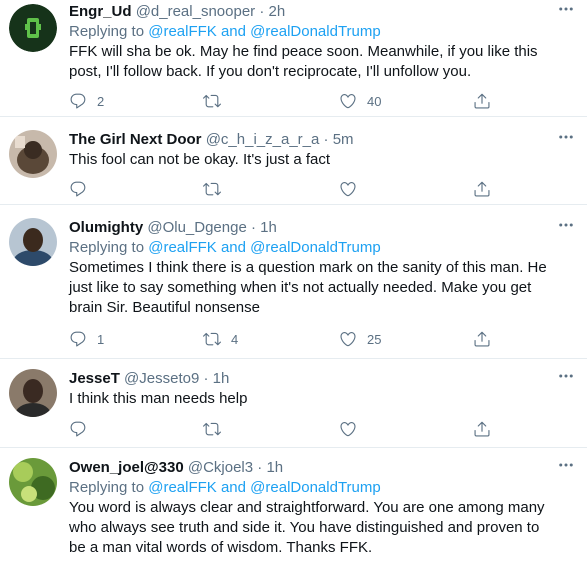 This screenshot has width=587, height=568. What do you see at coordinates (220, 467) in the screenshot?
I see `user-handle: @Ckjoel3` at bounding box center [220, 467].